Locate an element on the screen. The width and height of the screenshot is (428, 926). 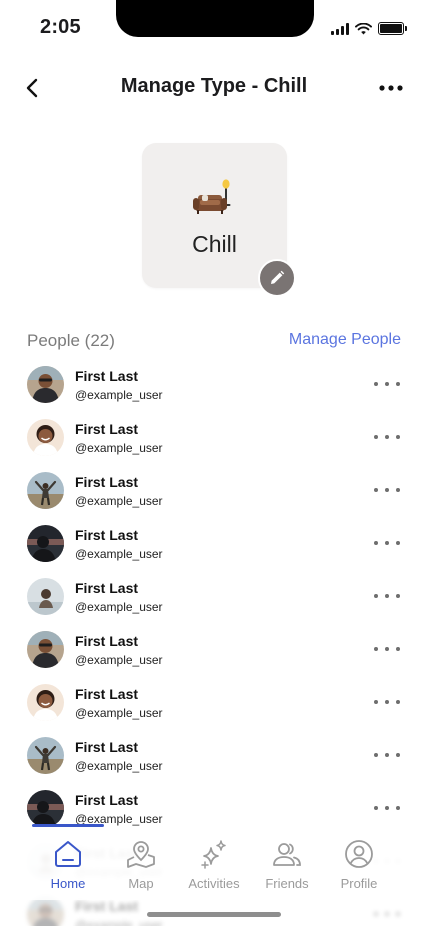
people-count: People (22) is located at coordinates (71, 340).